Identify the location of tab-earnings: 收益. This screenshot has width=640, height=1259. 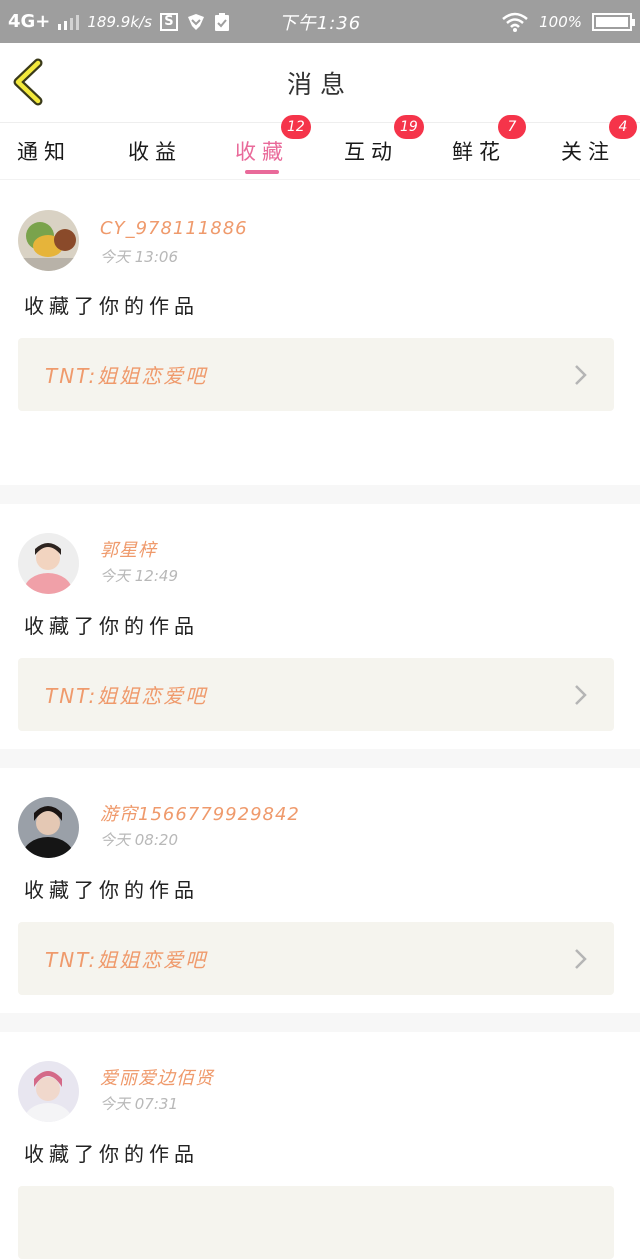
(155, 151).